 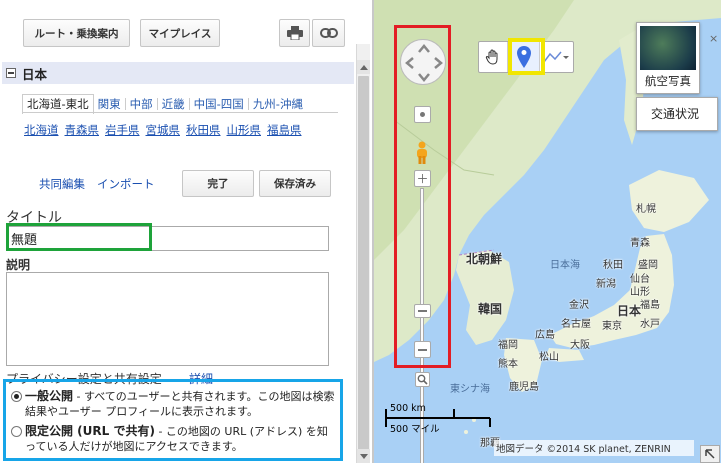 I want to click on unlisted-radio, so click(x=16, y=431).